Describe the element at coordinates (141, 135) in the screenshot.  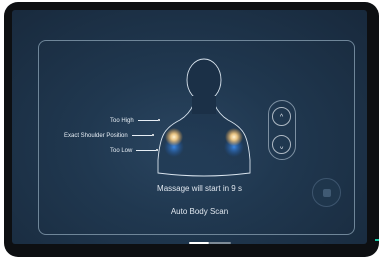
I see `exact-position-line` at that location.